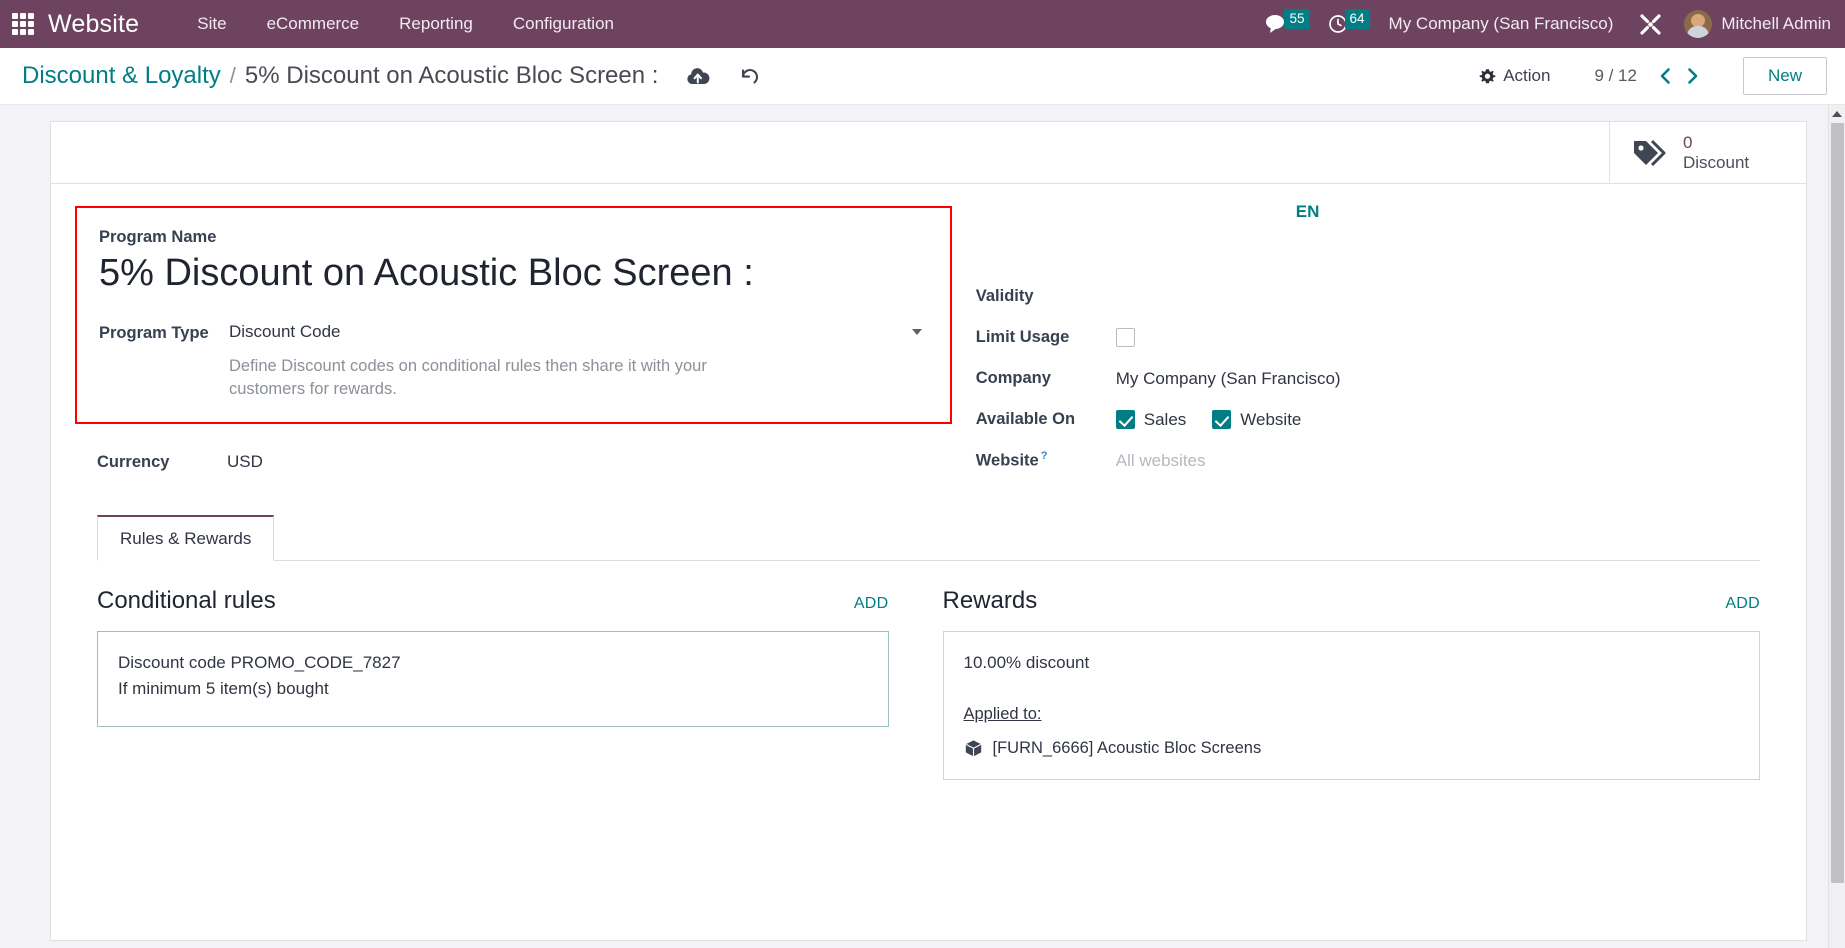  What do you see at coordinates (990, 600) in the screenshot?
I see `rewards-title: Rewards` at bounding box center [990, 600].